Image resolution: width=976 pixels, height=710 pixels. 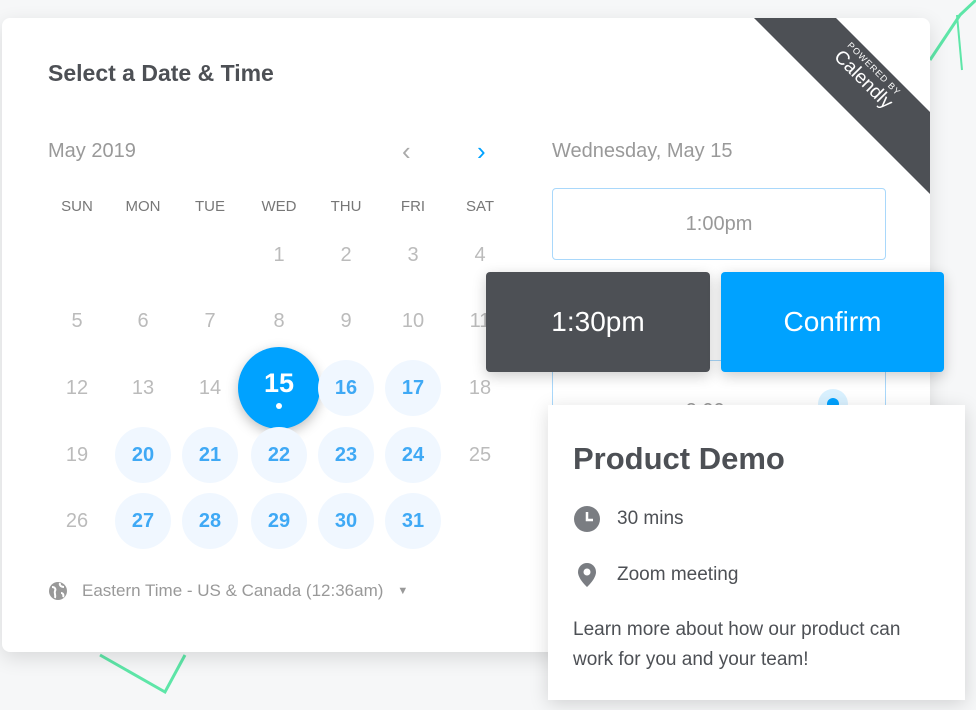 I want to click on day-number: 4, so click(x=480, y=254).